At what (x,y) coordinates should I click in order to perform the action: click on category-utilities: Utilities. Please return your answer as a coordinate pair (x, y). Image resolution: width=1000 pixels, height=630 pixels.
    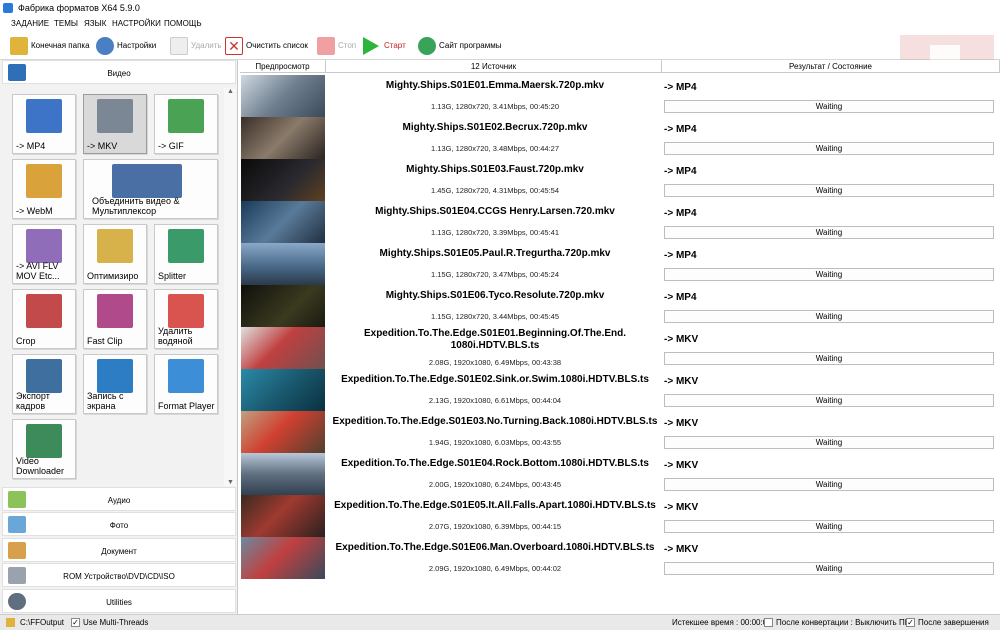
    Looking at the image, I should click on (119, 601).